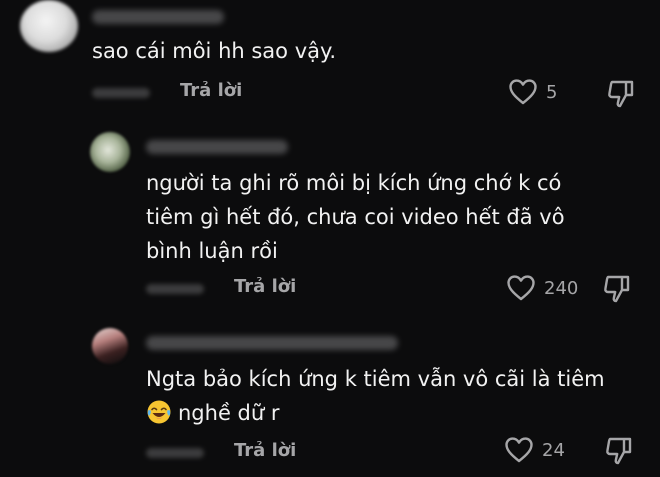  I want to click on like-button: 240, so click(542, 288).